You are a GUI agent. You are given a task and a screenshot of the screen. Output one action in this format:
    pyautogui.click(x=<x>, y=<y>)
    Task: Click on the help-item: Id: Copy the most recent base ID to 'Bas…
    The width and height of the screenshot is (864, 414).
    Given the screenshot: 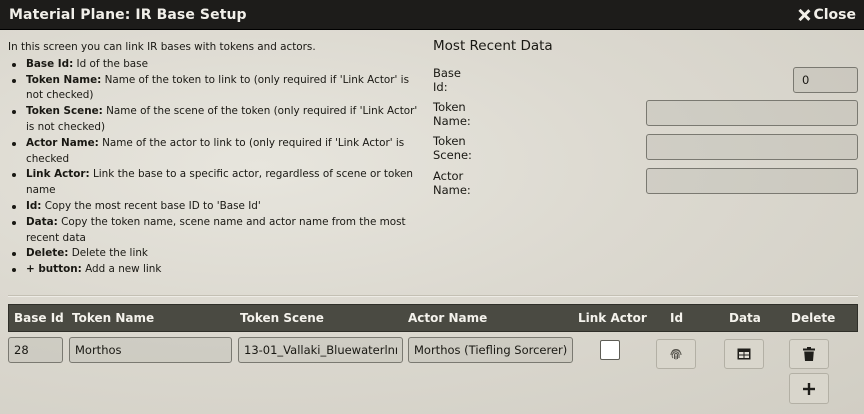 What is the action you would take?
    pyautogui.click(x=218, y=207)
    